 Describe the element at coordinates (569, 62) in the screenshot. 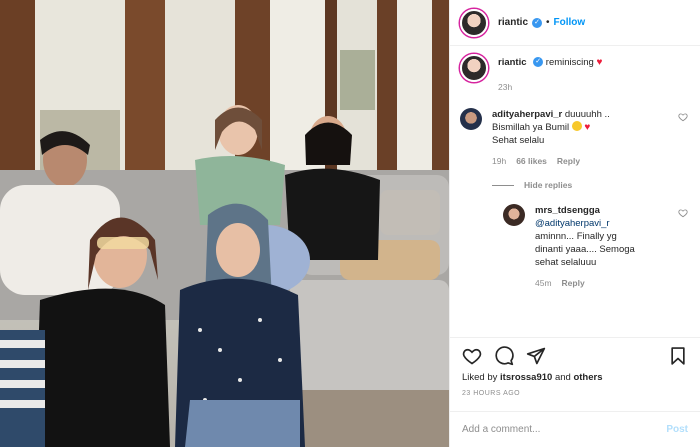

I see `caption-text: reminiscing` at that location.